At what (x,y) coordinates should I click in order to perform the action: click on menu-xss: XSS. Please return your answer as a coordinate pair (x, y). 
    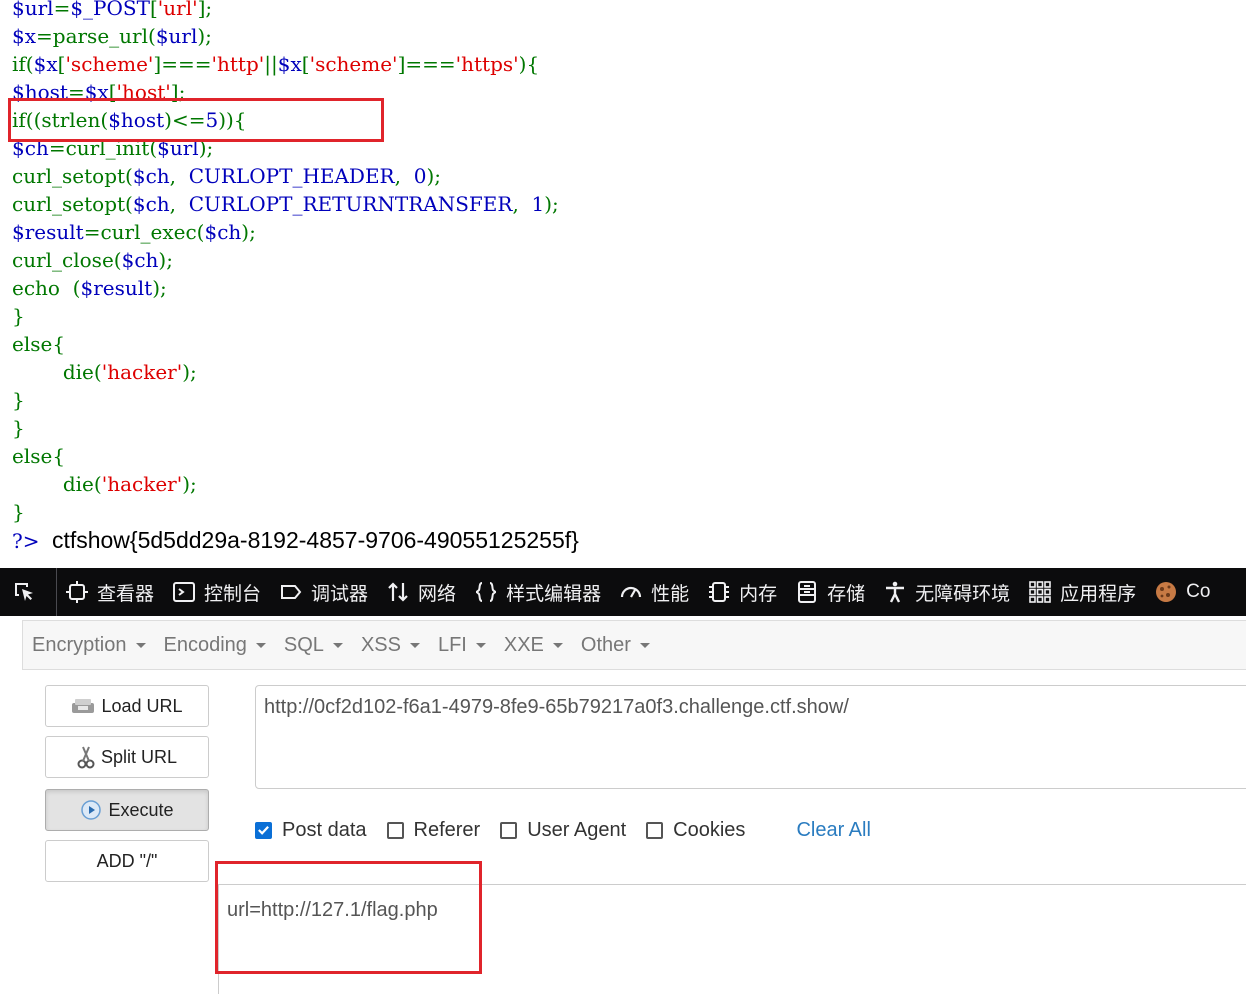
    Looking at the image, I should click on (390, 645).